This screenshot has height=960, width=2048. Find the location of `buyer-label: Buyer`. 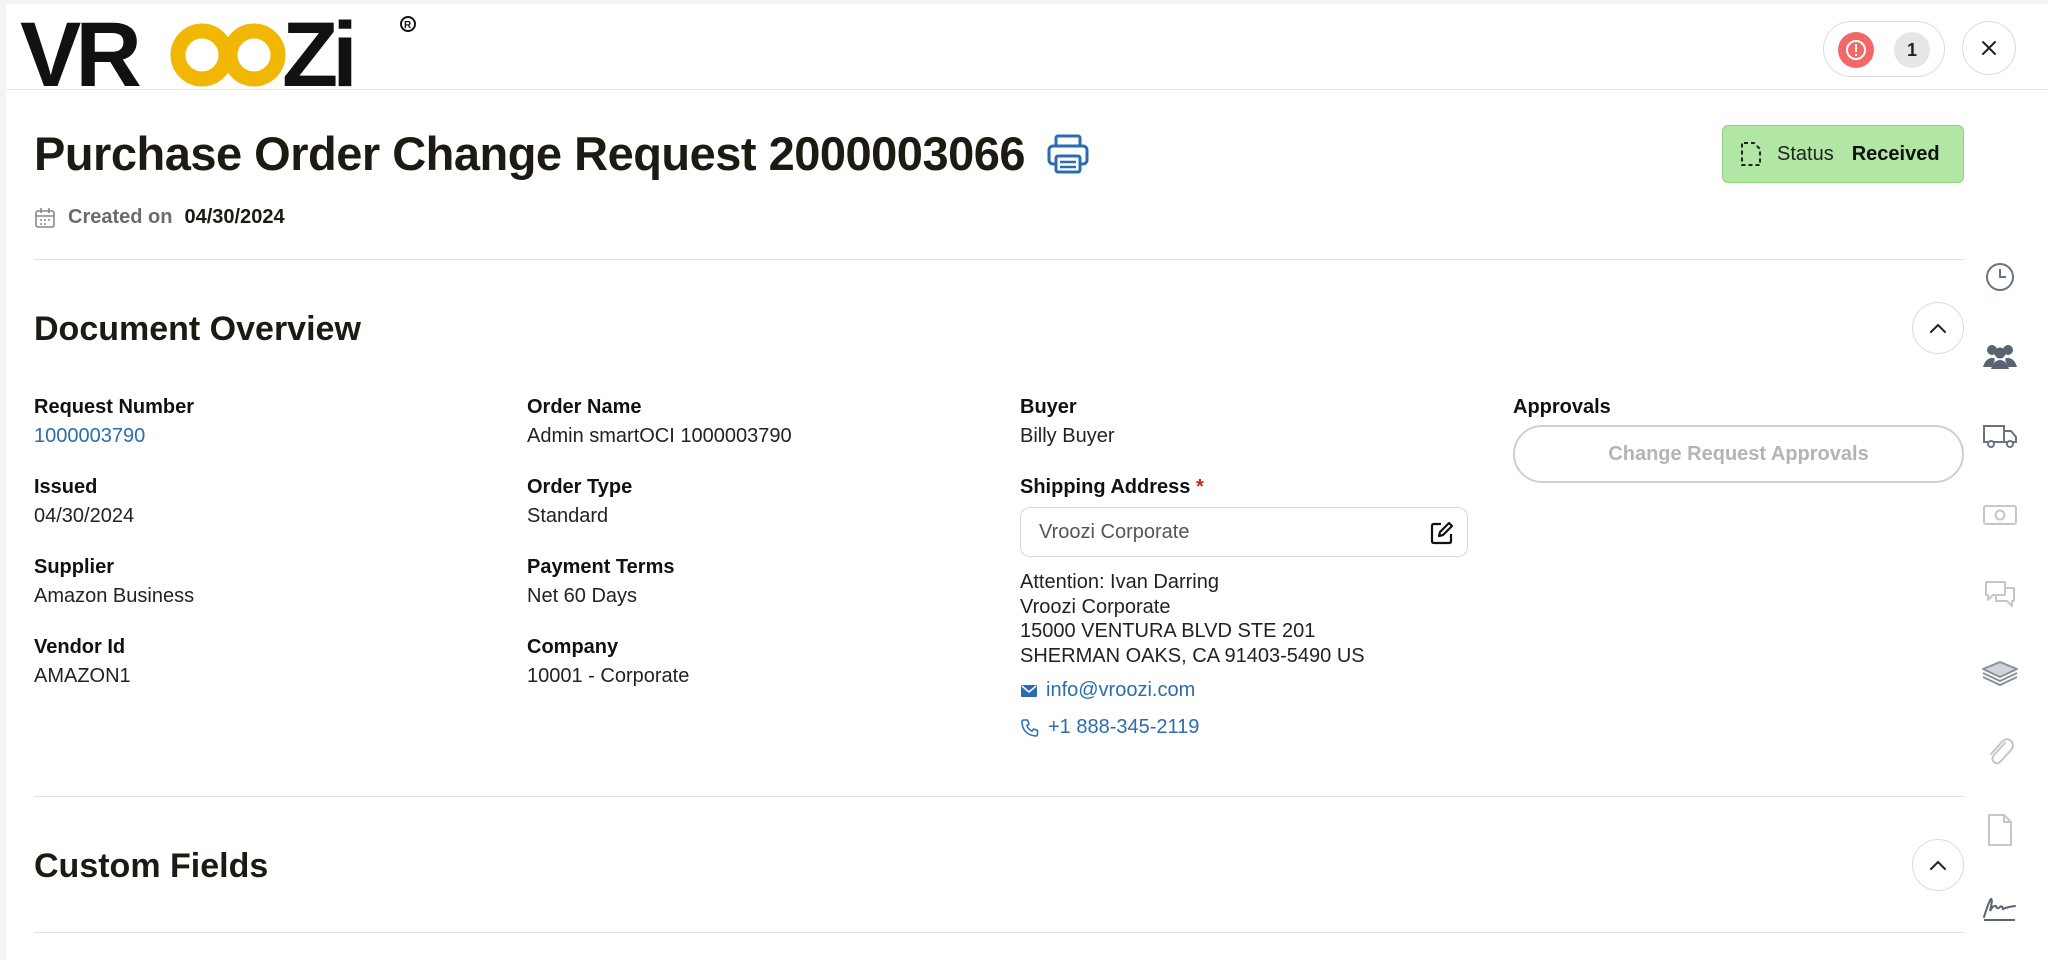

buyer-label: Buyer is located at coordinates (1048, 407).